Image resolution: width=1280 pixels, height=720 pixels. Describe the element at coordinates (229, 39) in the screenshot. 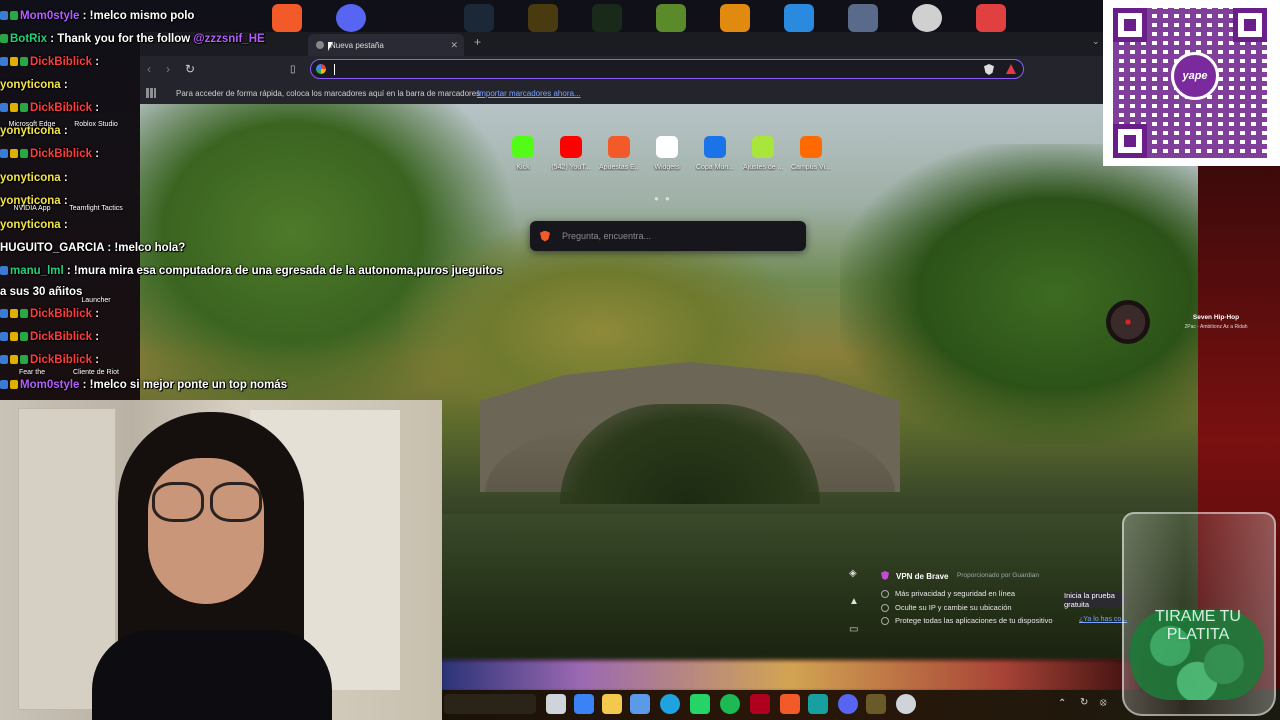

I see `chat-mention: @zzzsnif_HE` at that location.